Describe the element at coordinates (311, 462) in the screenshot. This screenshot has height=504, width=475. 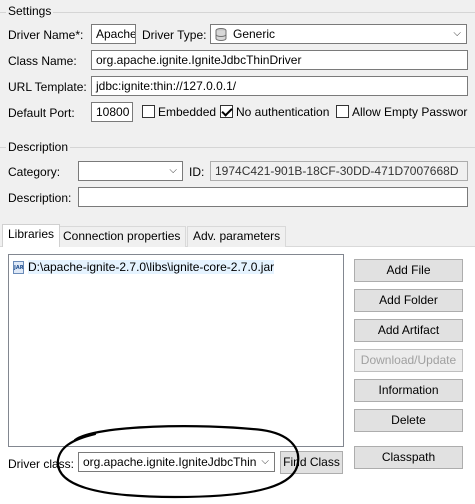
I see `find-class-button: Find Class` at that location.